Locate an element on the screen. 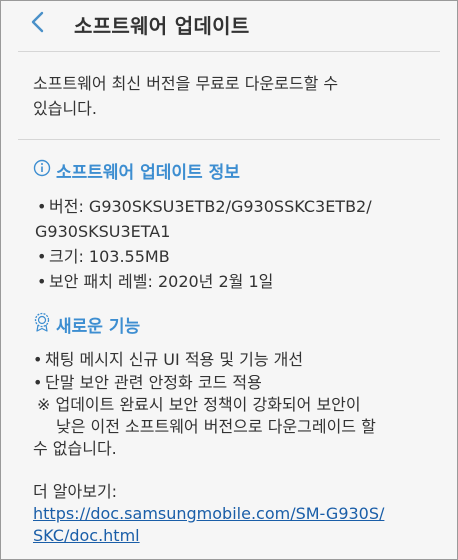  version-line1: • 버전: G930SKSU3ETB2/G930SSKC3ETB2/ is located at coordinates (204, 206).